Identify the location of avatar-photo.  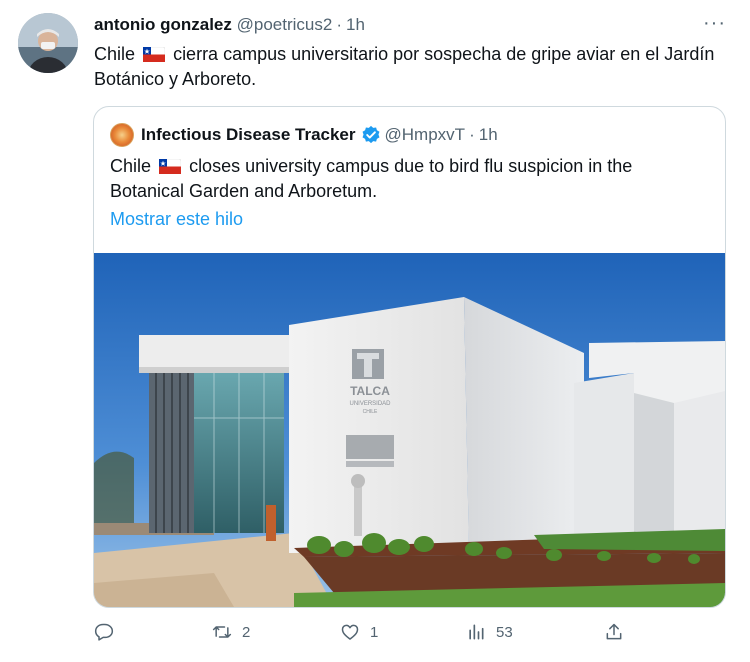
(48, 43).